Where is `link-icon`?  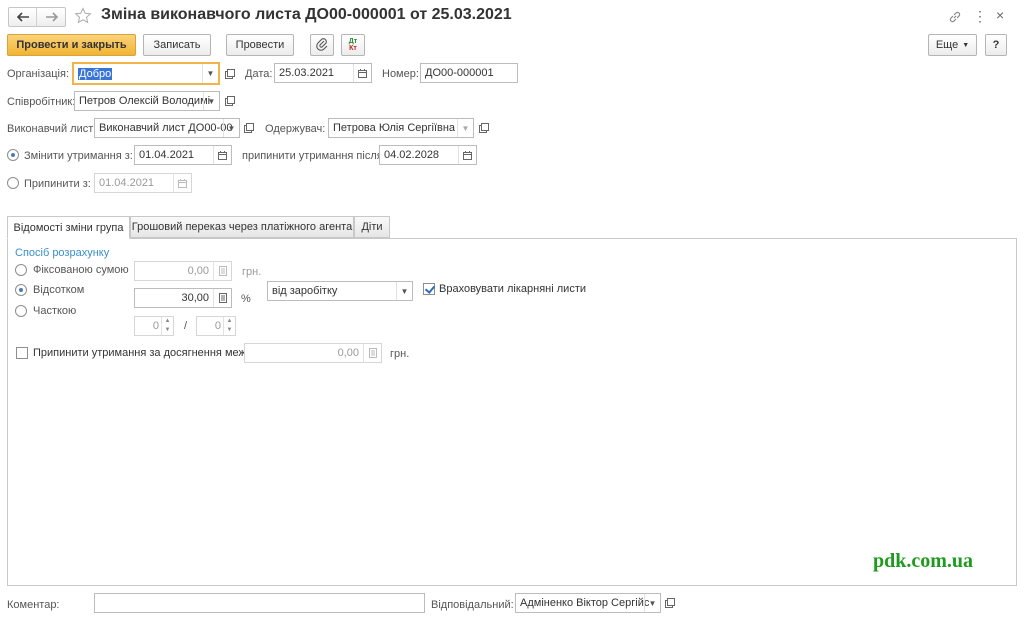
link-icon is located at coordinates (955, 18).